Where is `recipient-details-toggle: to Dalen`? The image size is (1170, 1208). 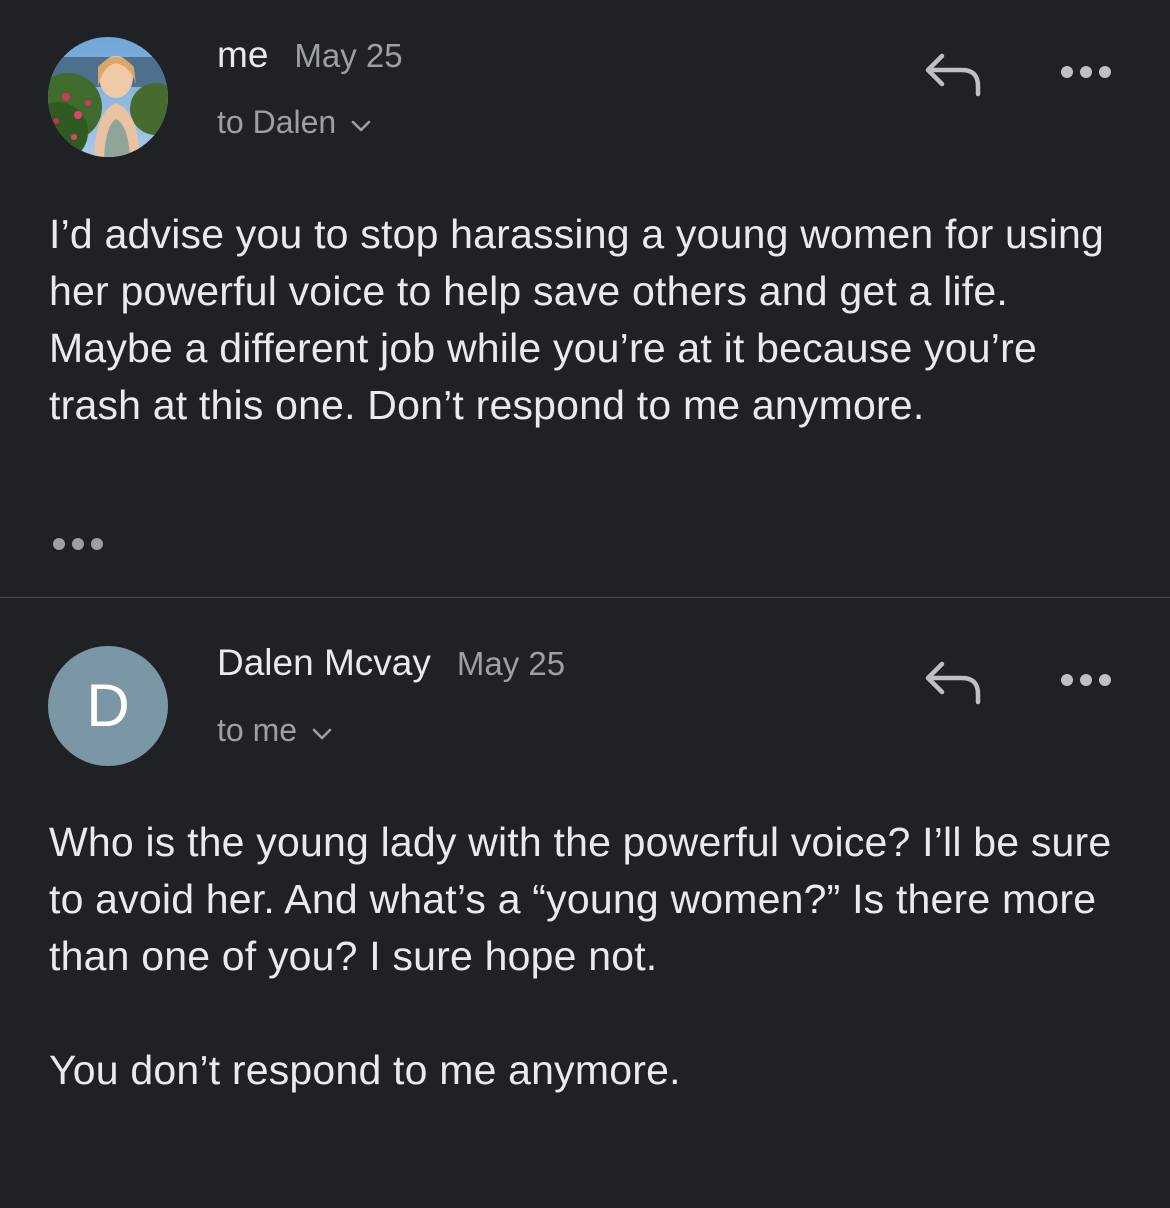
recipient-details-toggle: to Dalen is located at coordinates (294, 122).